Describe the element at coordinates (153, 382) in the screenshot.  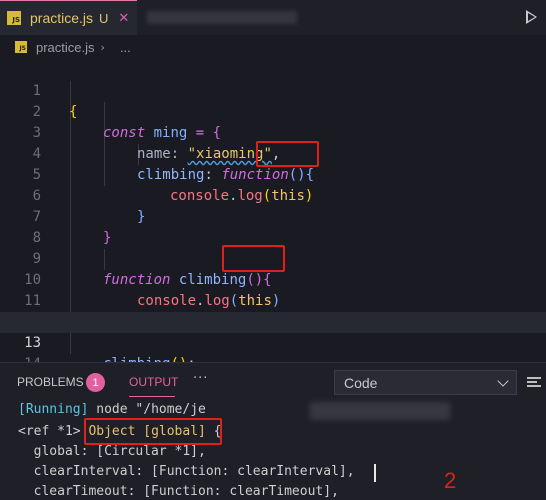
I see `tab-output: OUTPUT` at that location.